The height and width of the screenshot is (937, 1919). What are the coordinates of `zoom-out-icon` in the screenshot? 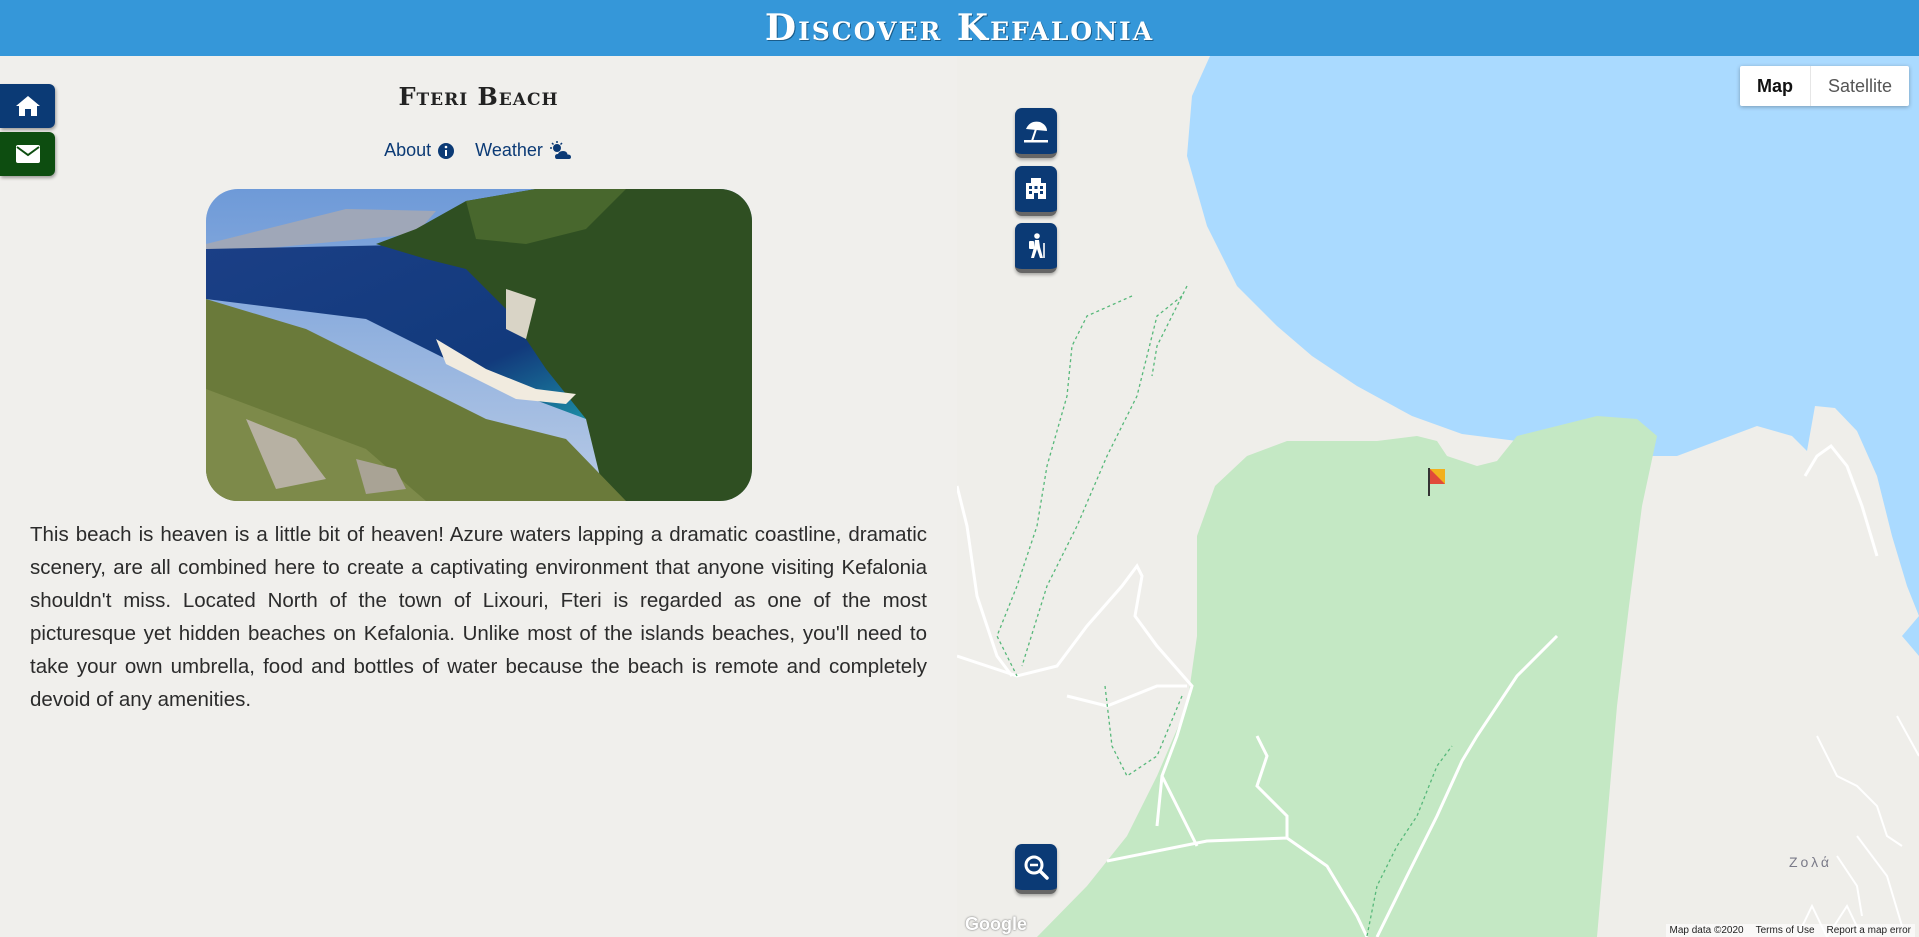 It's located at (1036, 867).